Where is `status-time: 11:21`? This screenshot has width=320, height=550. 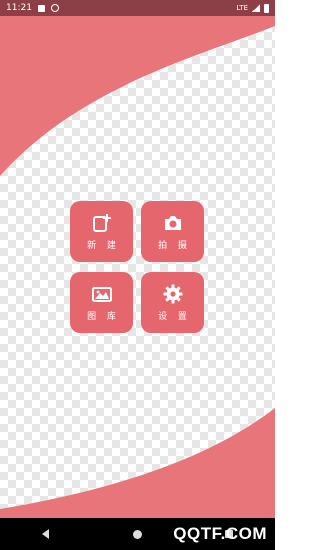
status-time: 11:21 is located at coordinates (19, 8).